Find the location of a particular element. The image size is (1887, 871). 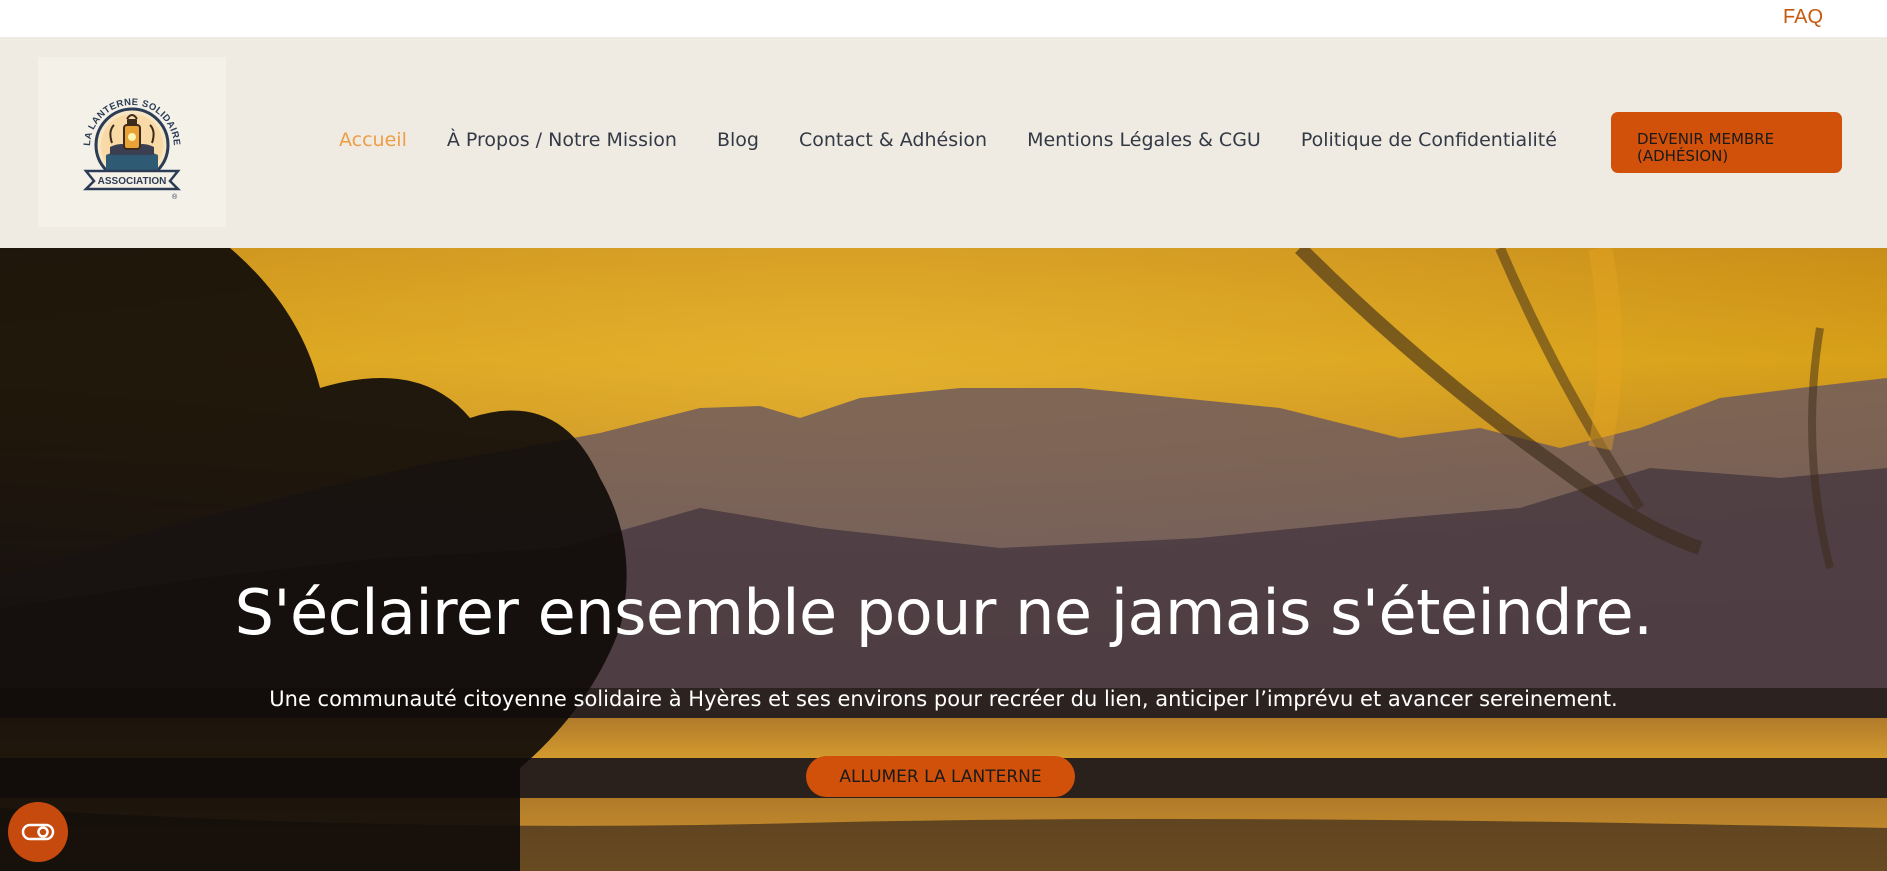

nav-item-blog: Blog is located at coordinates (738, 140).